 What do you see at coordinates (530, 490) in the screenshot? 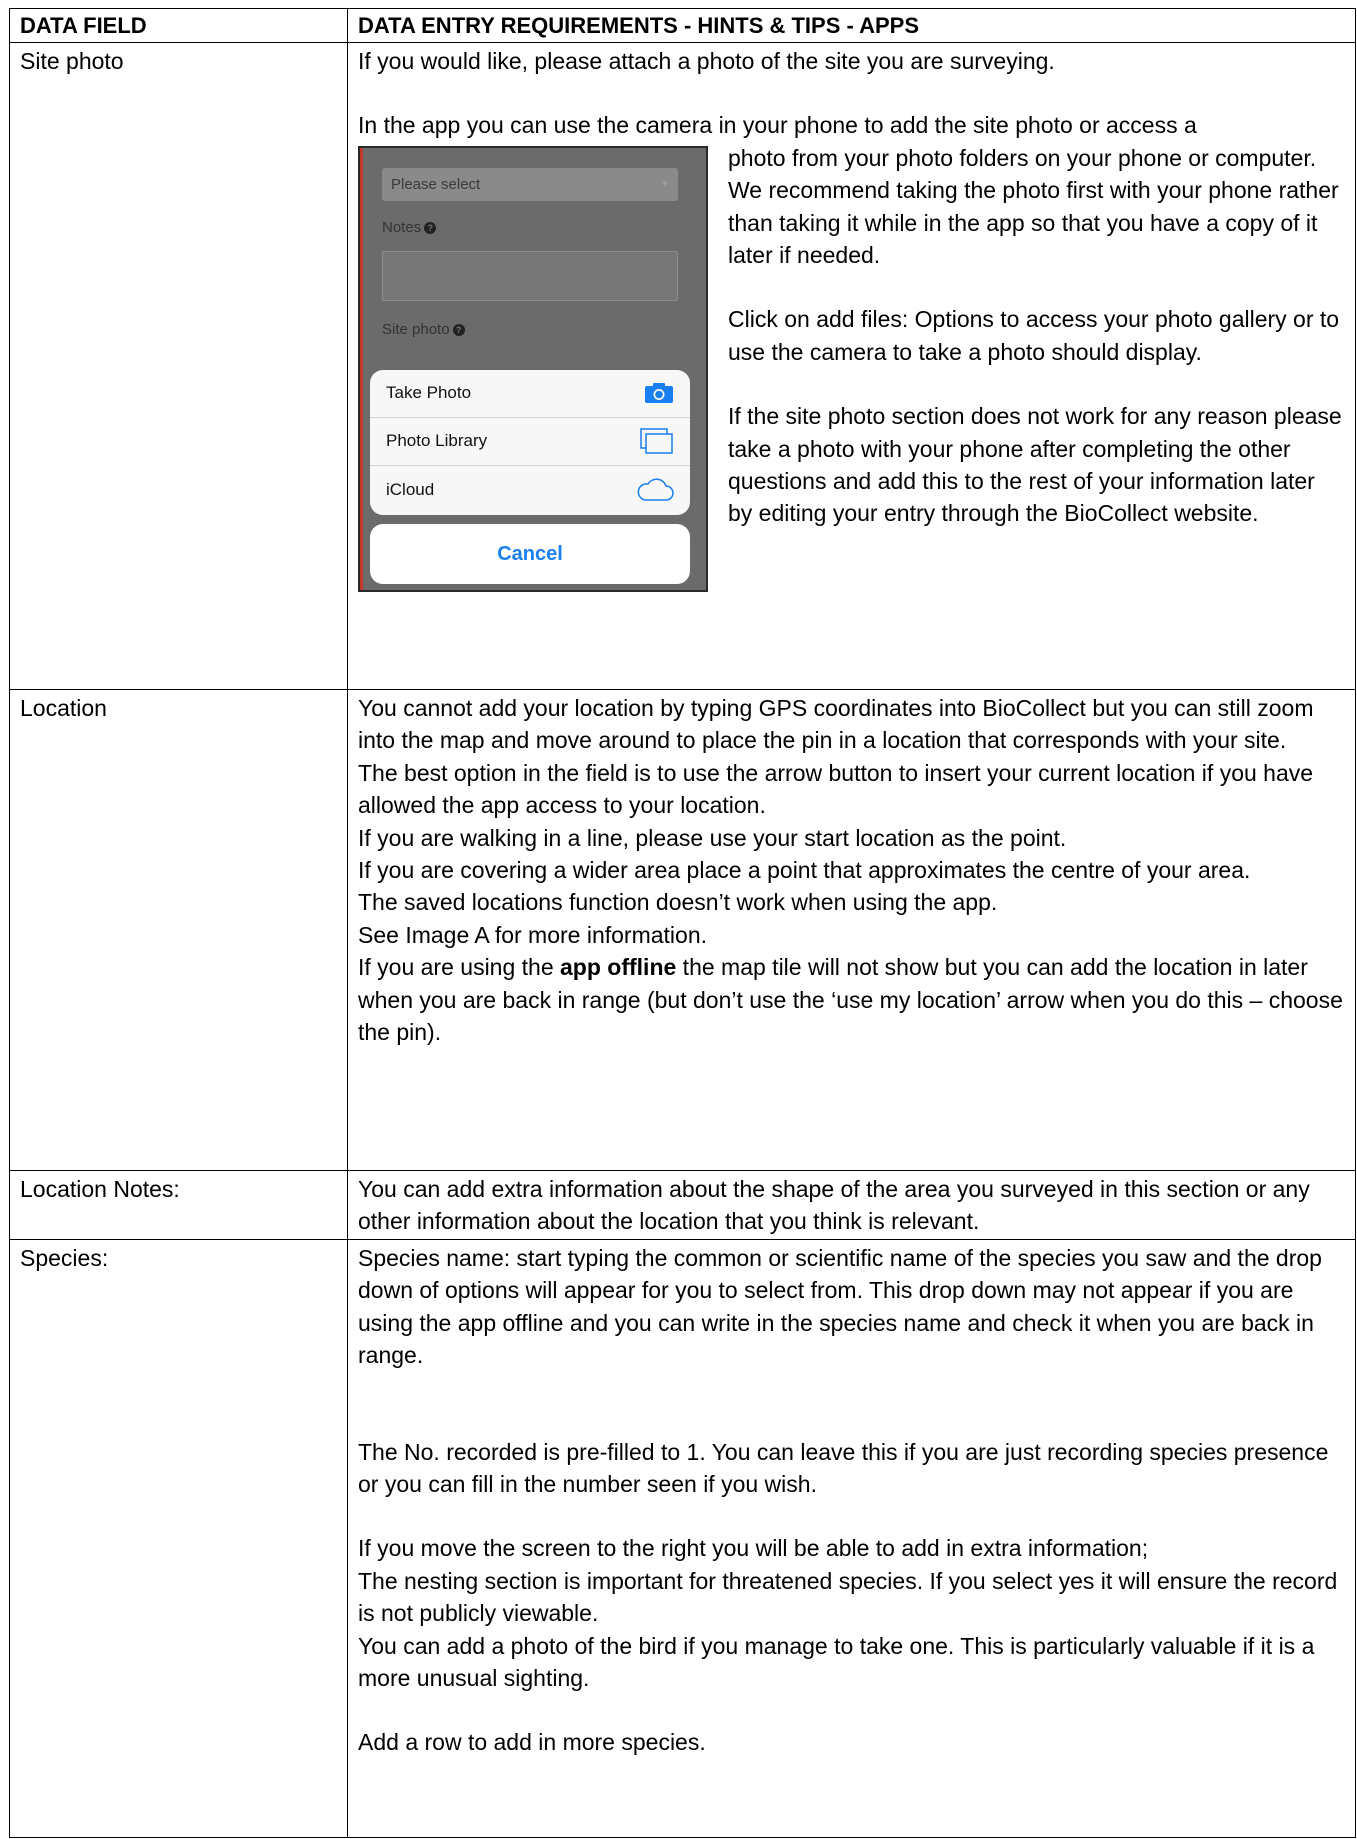
I see `icloud-option: iCloud` at bounding box center [530, 490].